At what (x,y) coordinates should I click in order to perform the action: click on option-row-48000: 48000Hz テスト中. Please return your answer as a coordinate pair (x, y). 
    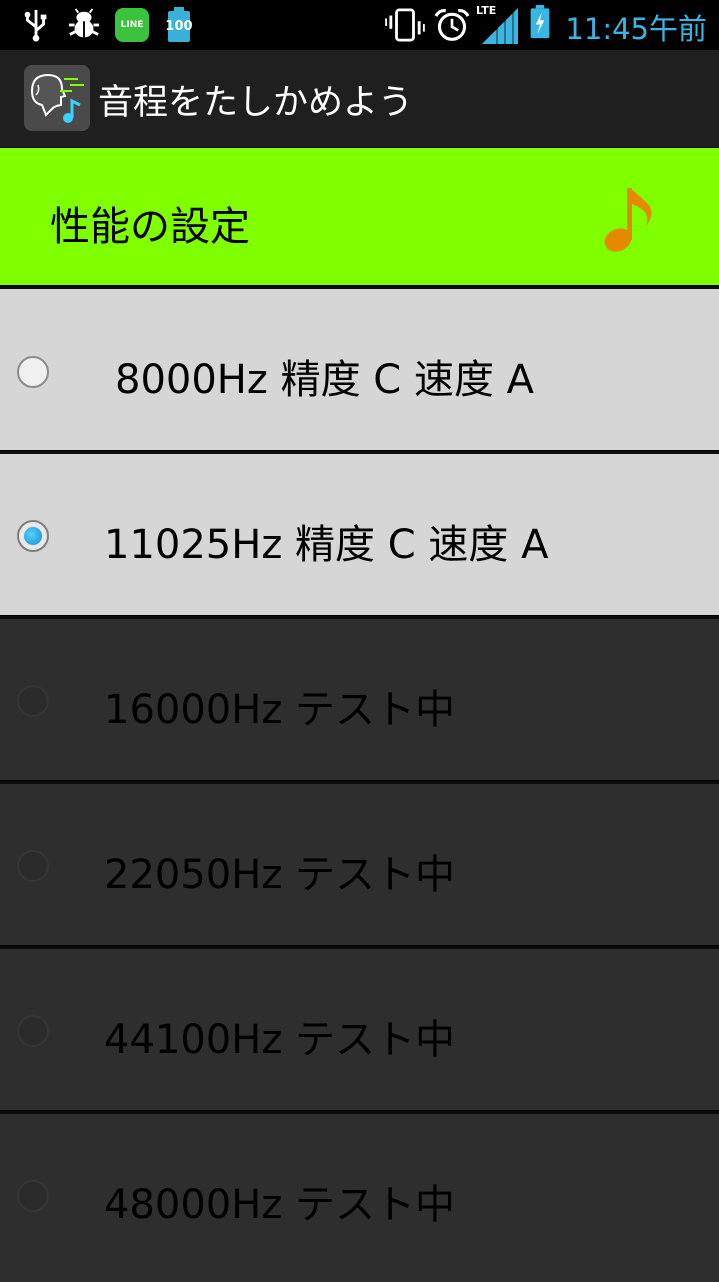
    Looking at the image, I should click on (359, 1196).